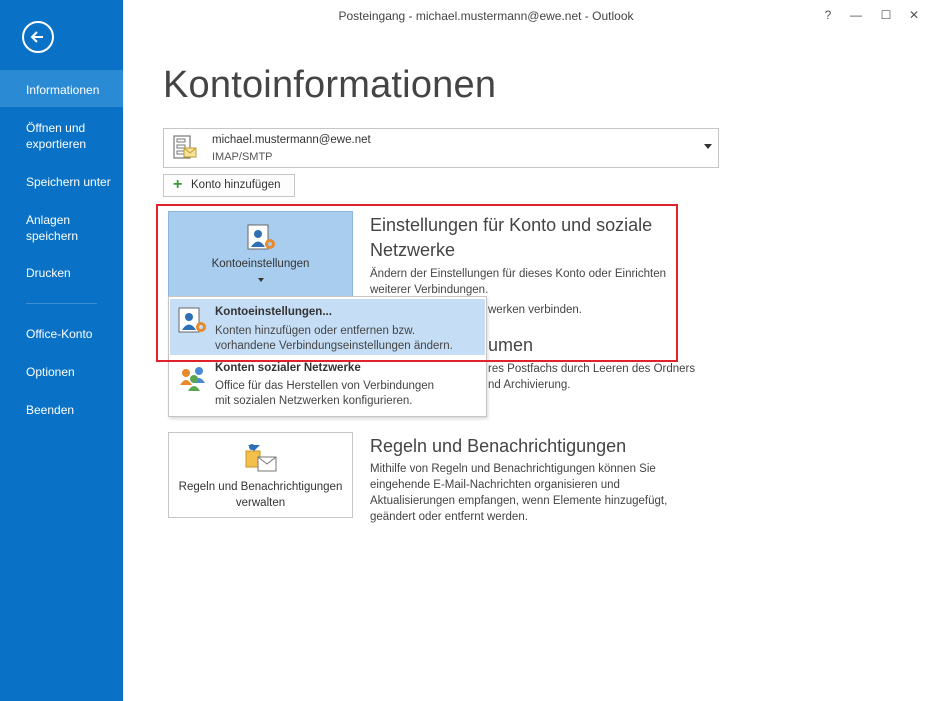  I want to click on menu-item-desc: mit sozialen Netzwerken konfigurieren., so click(314, 401).